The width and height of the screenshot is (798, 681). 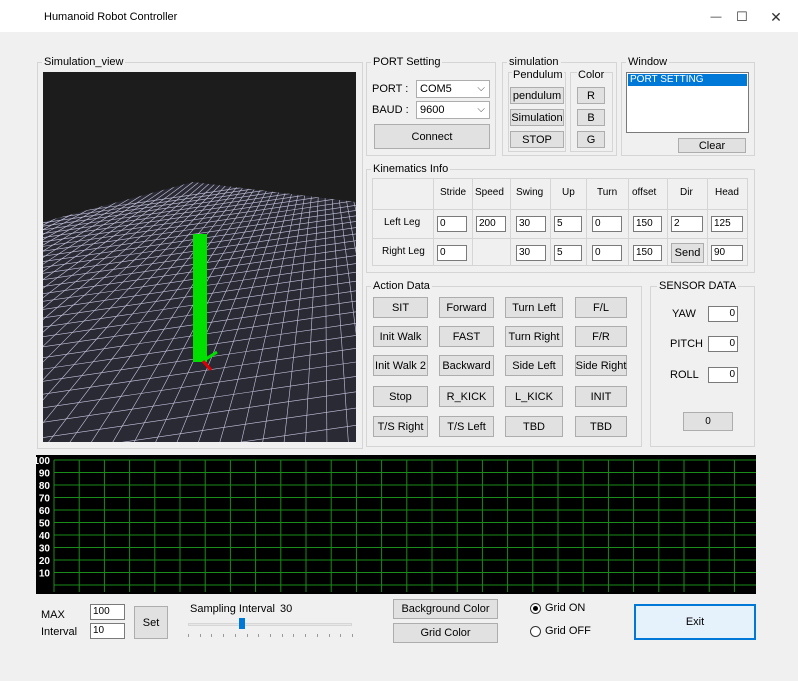 What do you see at coordinates (591, 75) in the screenshot?
I see `color-header: Color` at bounding box center [591, 75].